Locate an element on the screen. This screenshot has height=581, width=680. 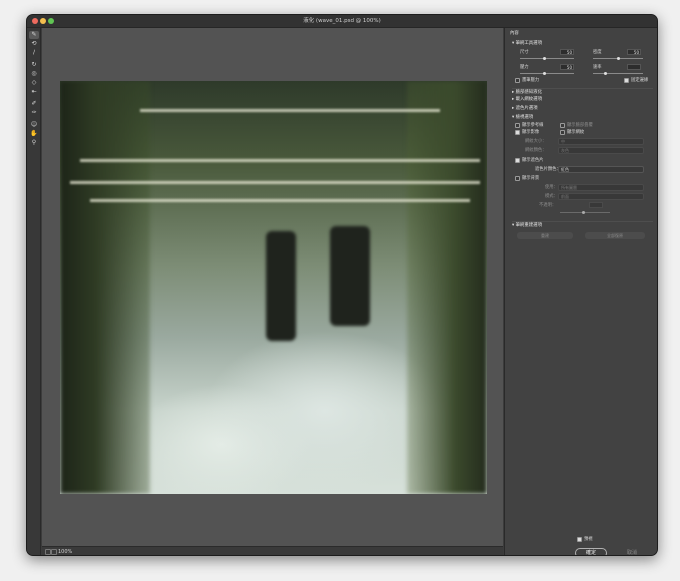
panel-header: 內容 is located at coordinates (514, 33).